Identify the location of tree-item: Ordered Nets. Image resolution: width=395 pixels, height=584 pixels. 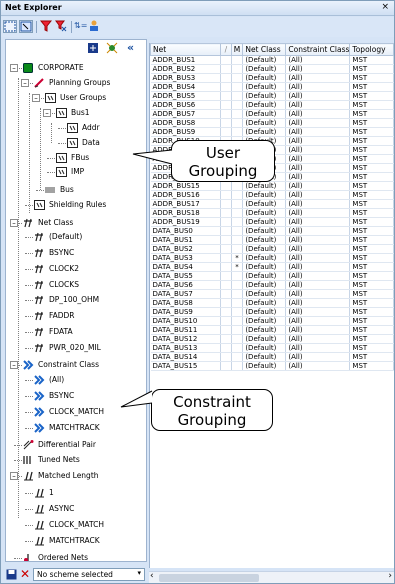
(55, 556).